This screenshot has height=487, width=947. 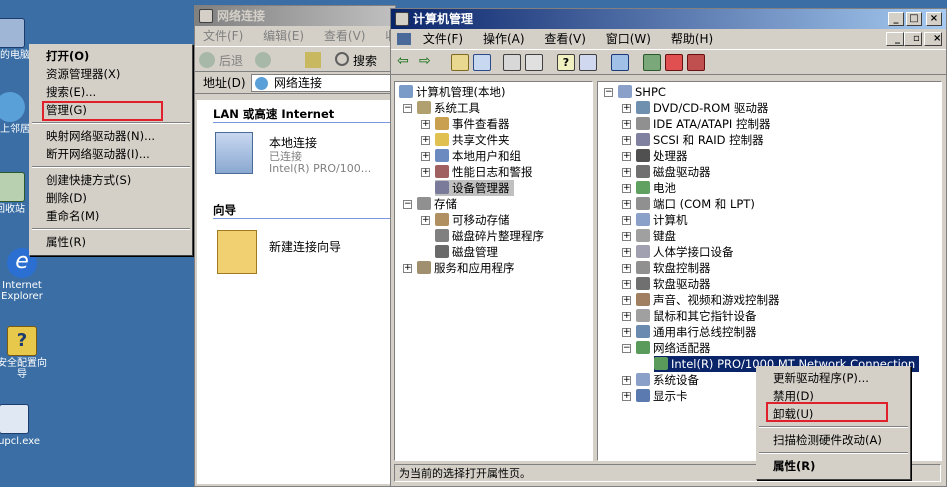 I want to click on document-icon, so click(x=404, y=39).